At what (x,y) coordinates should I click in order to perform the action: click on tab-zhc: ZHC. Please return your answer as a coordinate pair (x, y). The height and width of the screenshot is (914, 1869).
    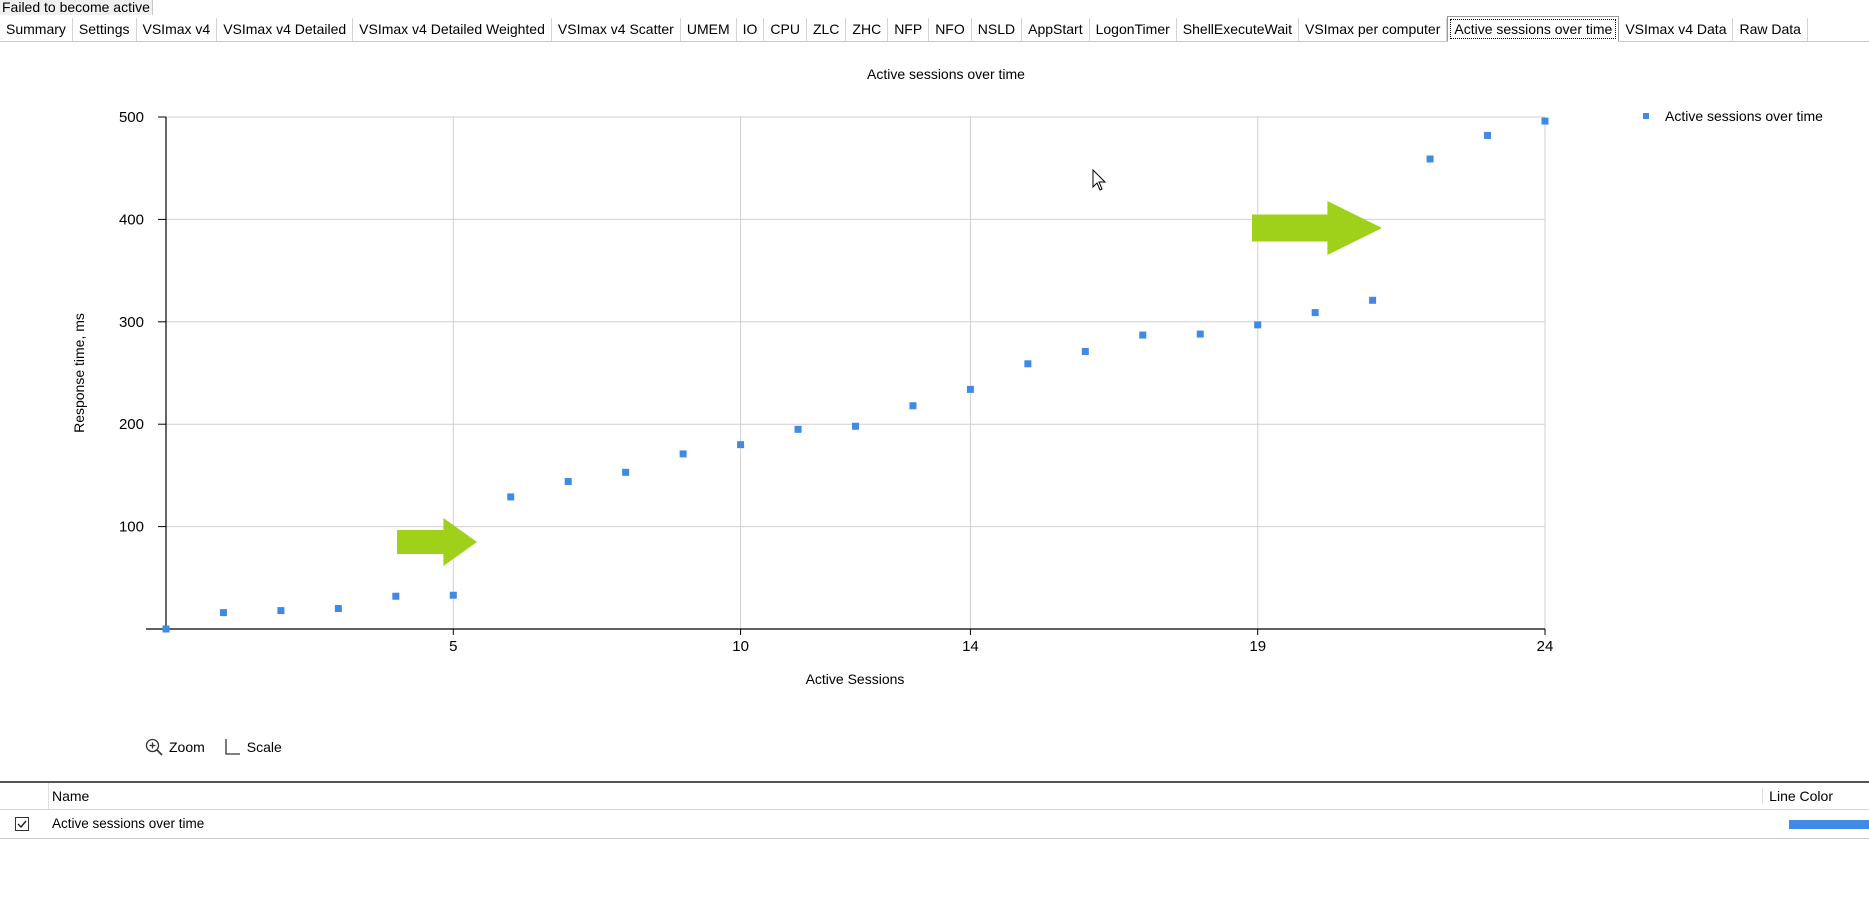
    Looking at the image, I should click on (867, 29).